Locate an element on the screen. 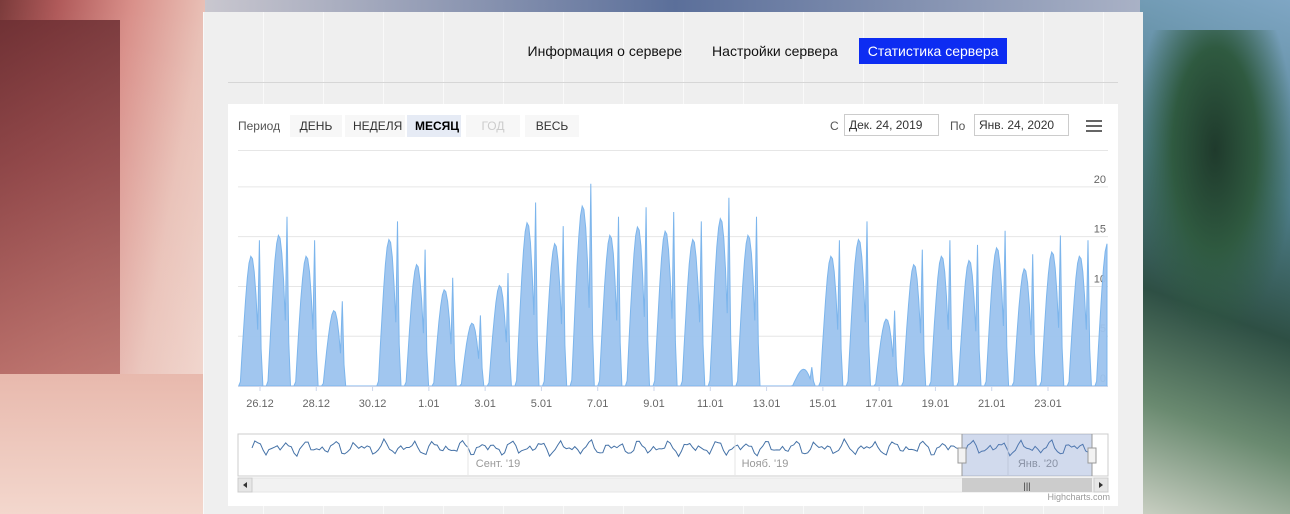 The image size is (1290, 514). background-top is located at coordinates (675, 6).